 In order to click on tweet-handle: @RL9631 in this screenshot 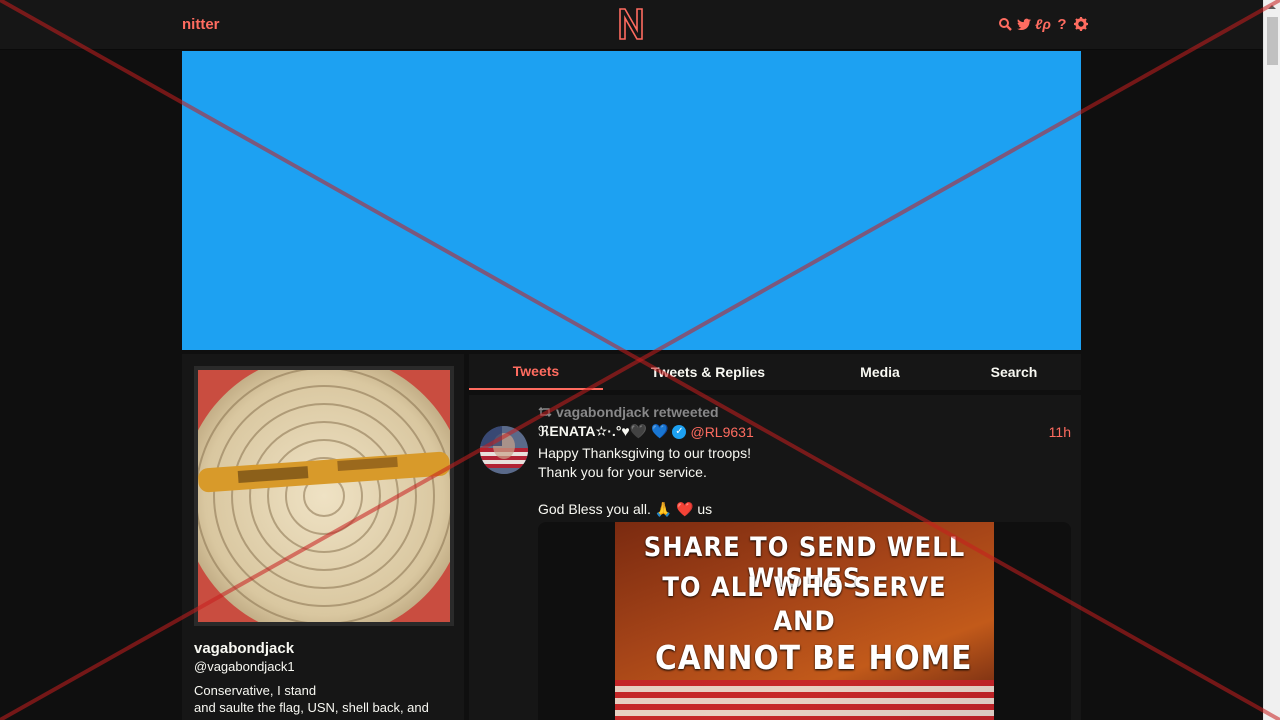, I will do `click(721, 432)`.